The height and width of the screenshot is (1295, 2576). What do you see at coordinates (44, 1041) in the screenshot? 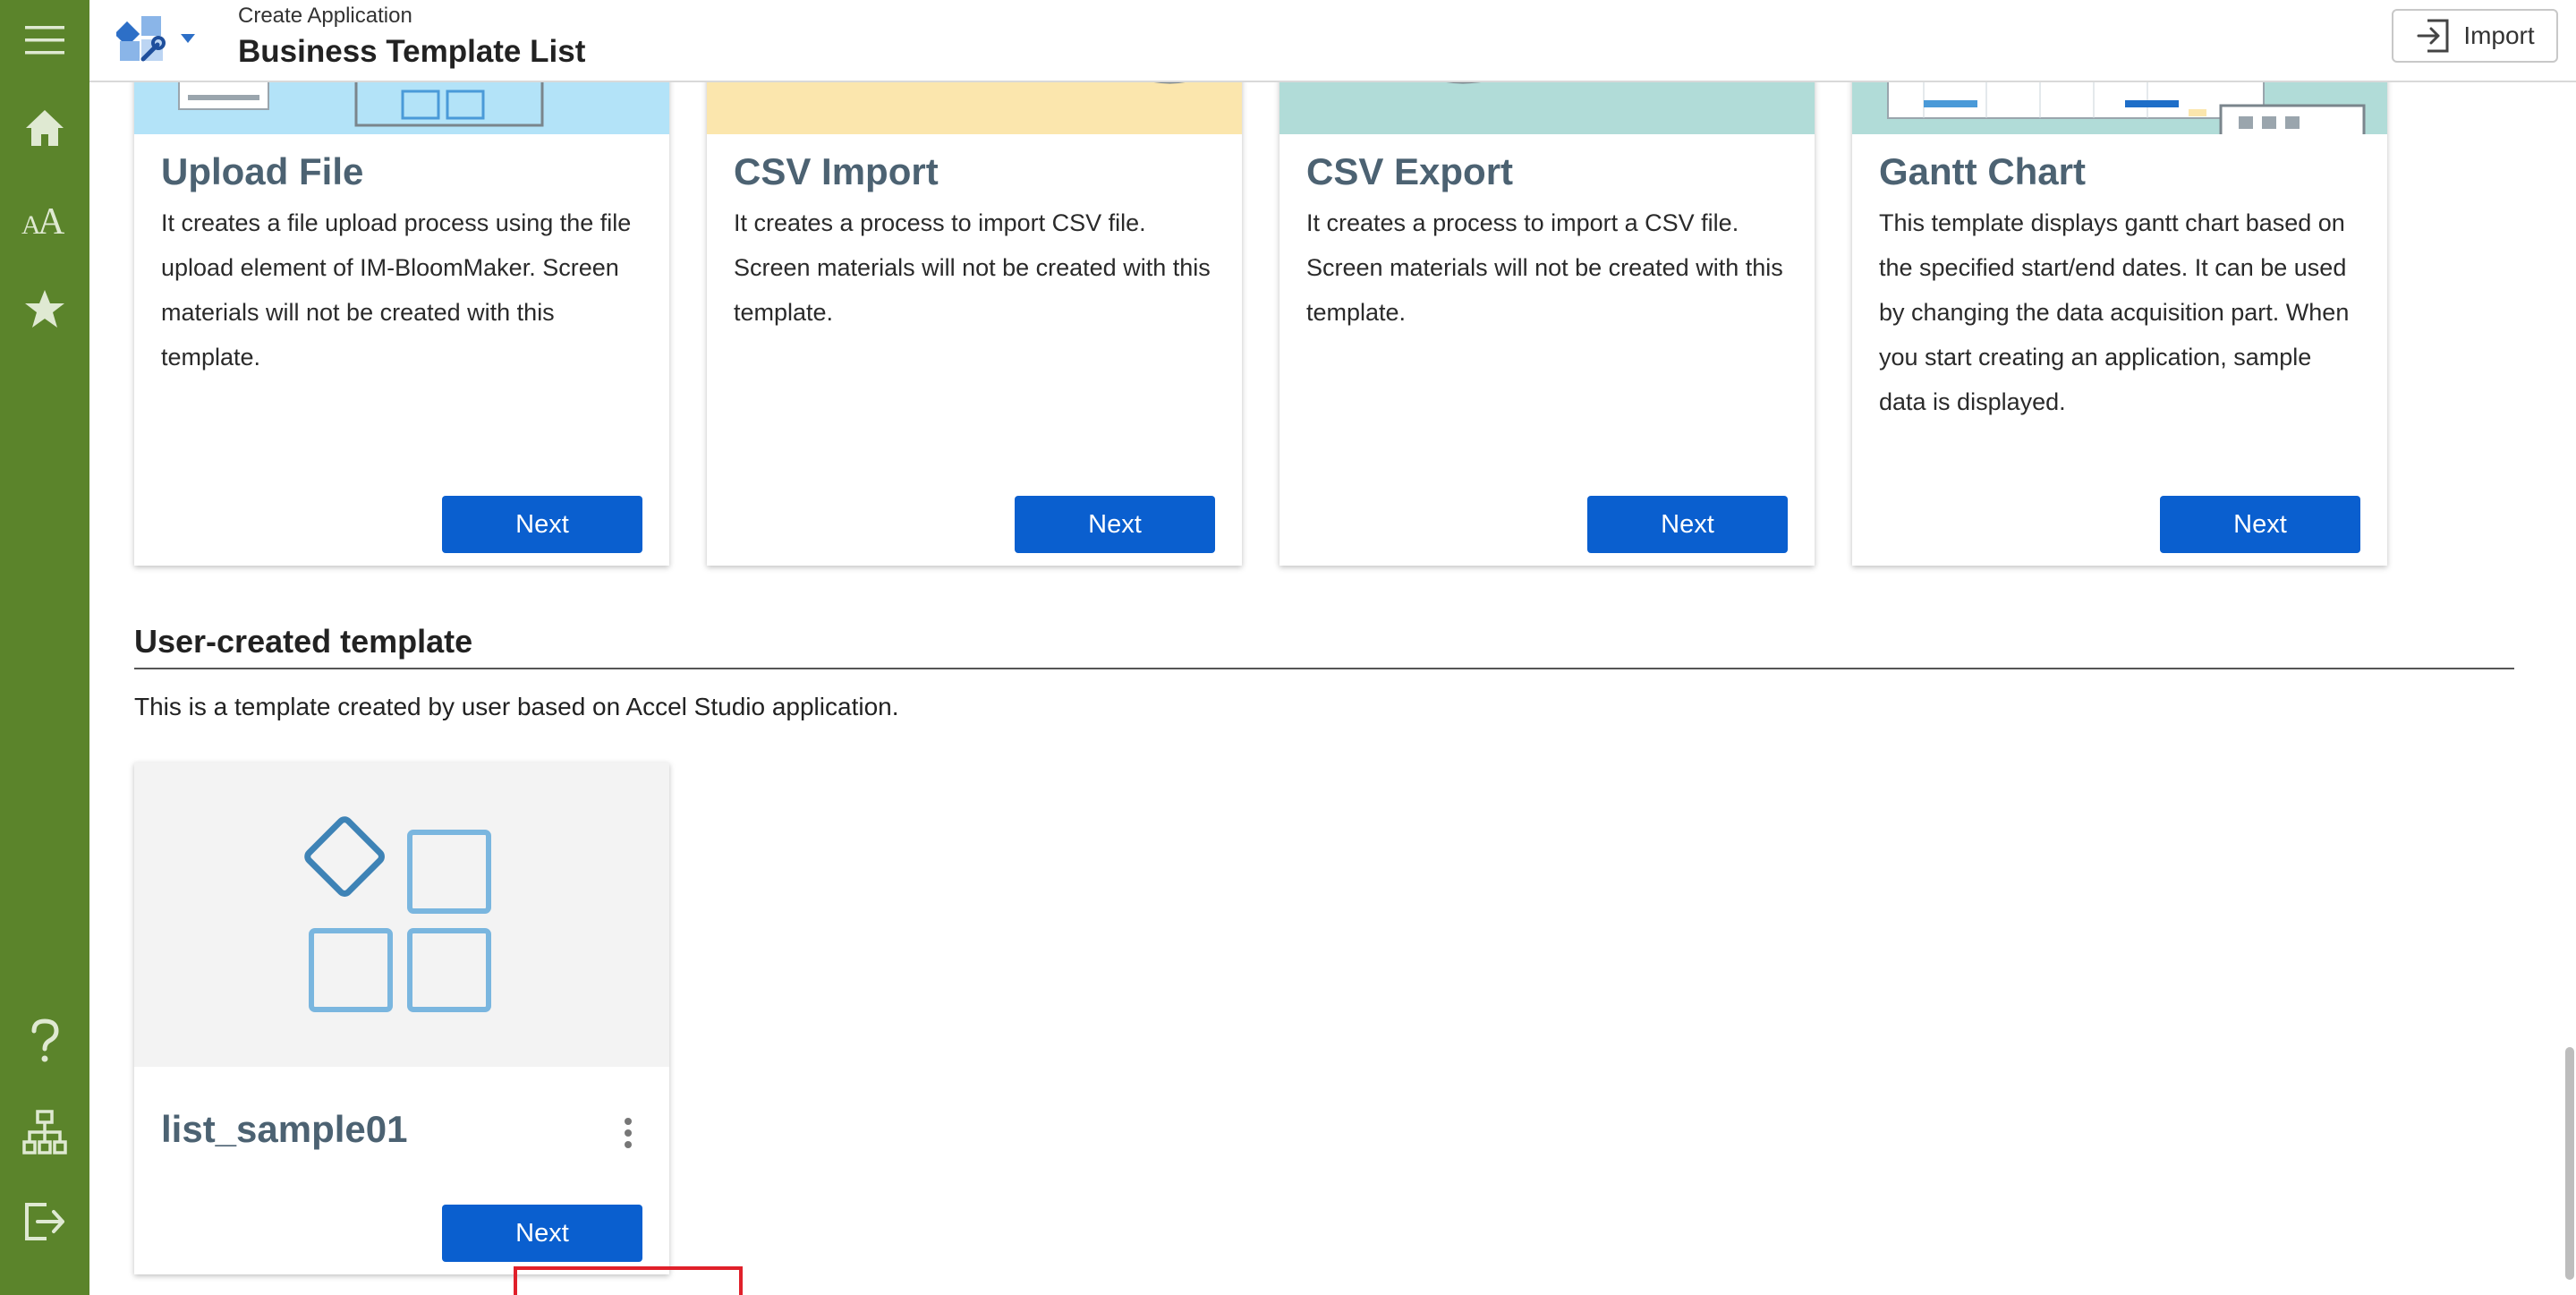
I see `help-icon` at bounding box center [44, 1041].